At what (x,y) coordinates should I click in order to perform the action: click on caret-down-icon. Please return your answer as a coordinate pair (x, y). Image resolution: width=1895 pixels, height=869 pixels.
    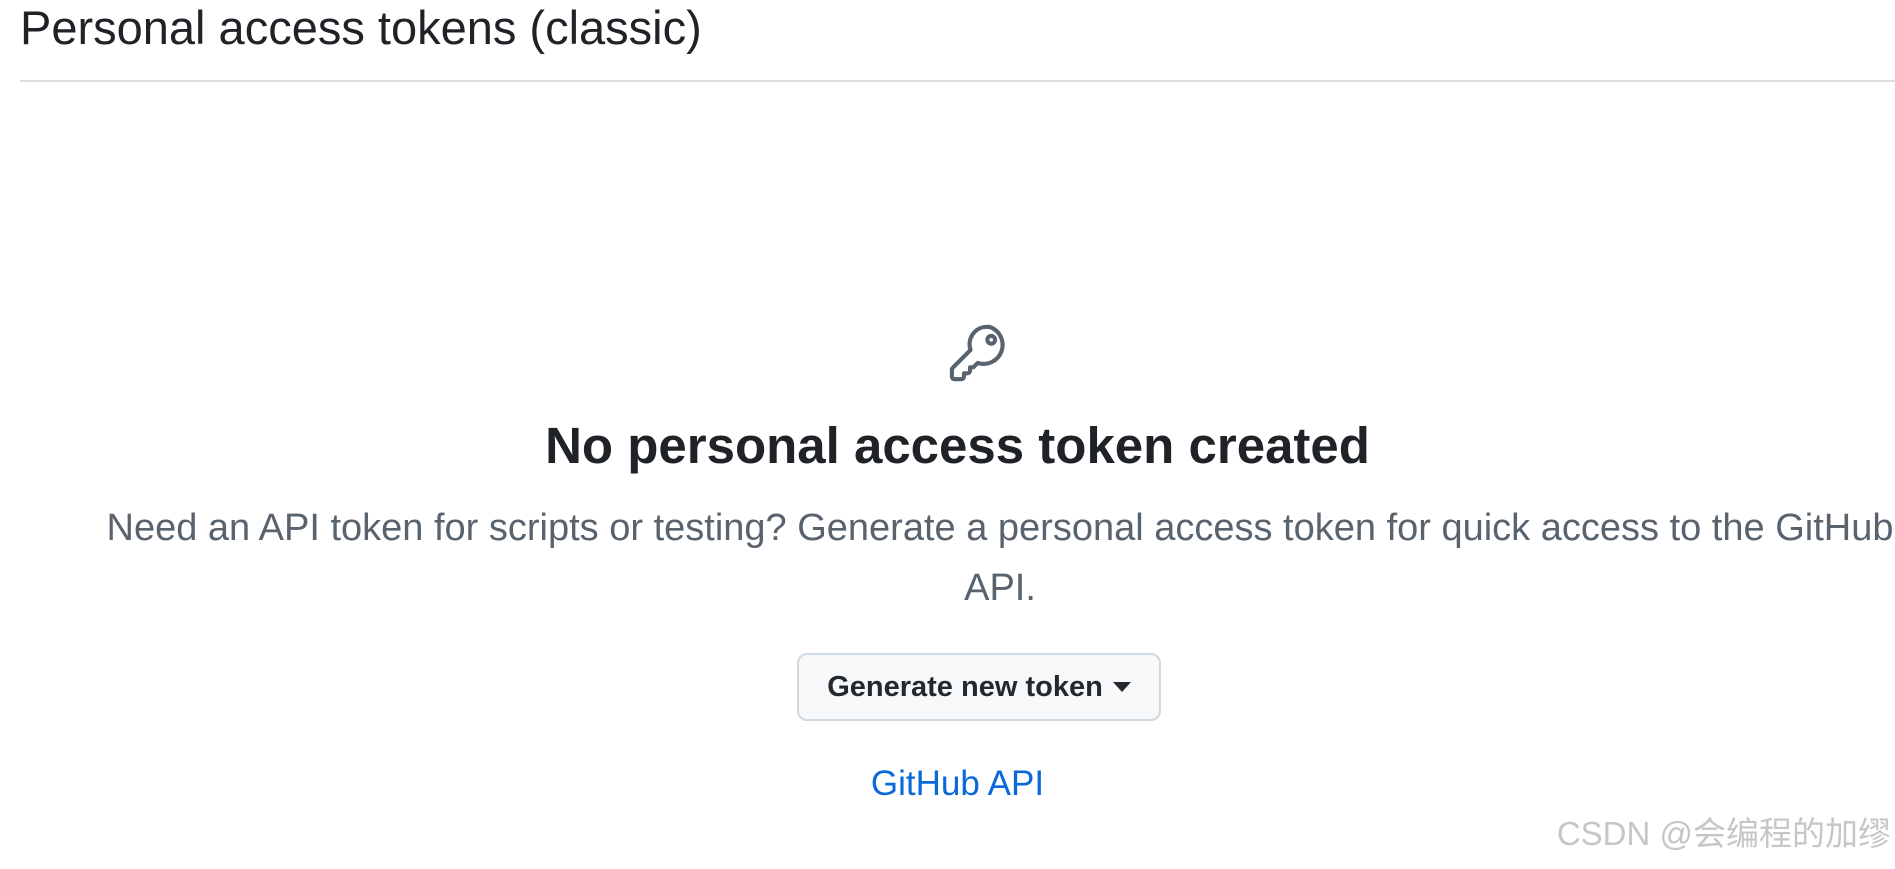
    Looking at the image, I should click on (1121, 687).